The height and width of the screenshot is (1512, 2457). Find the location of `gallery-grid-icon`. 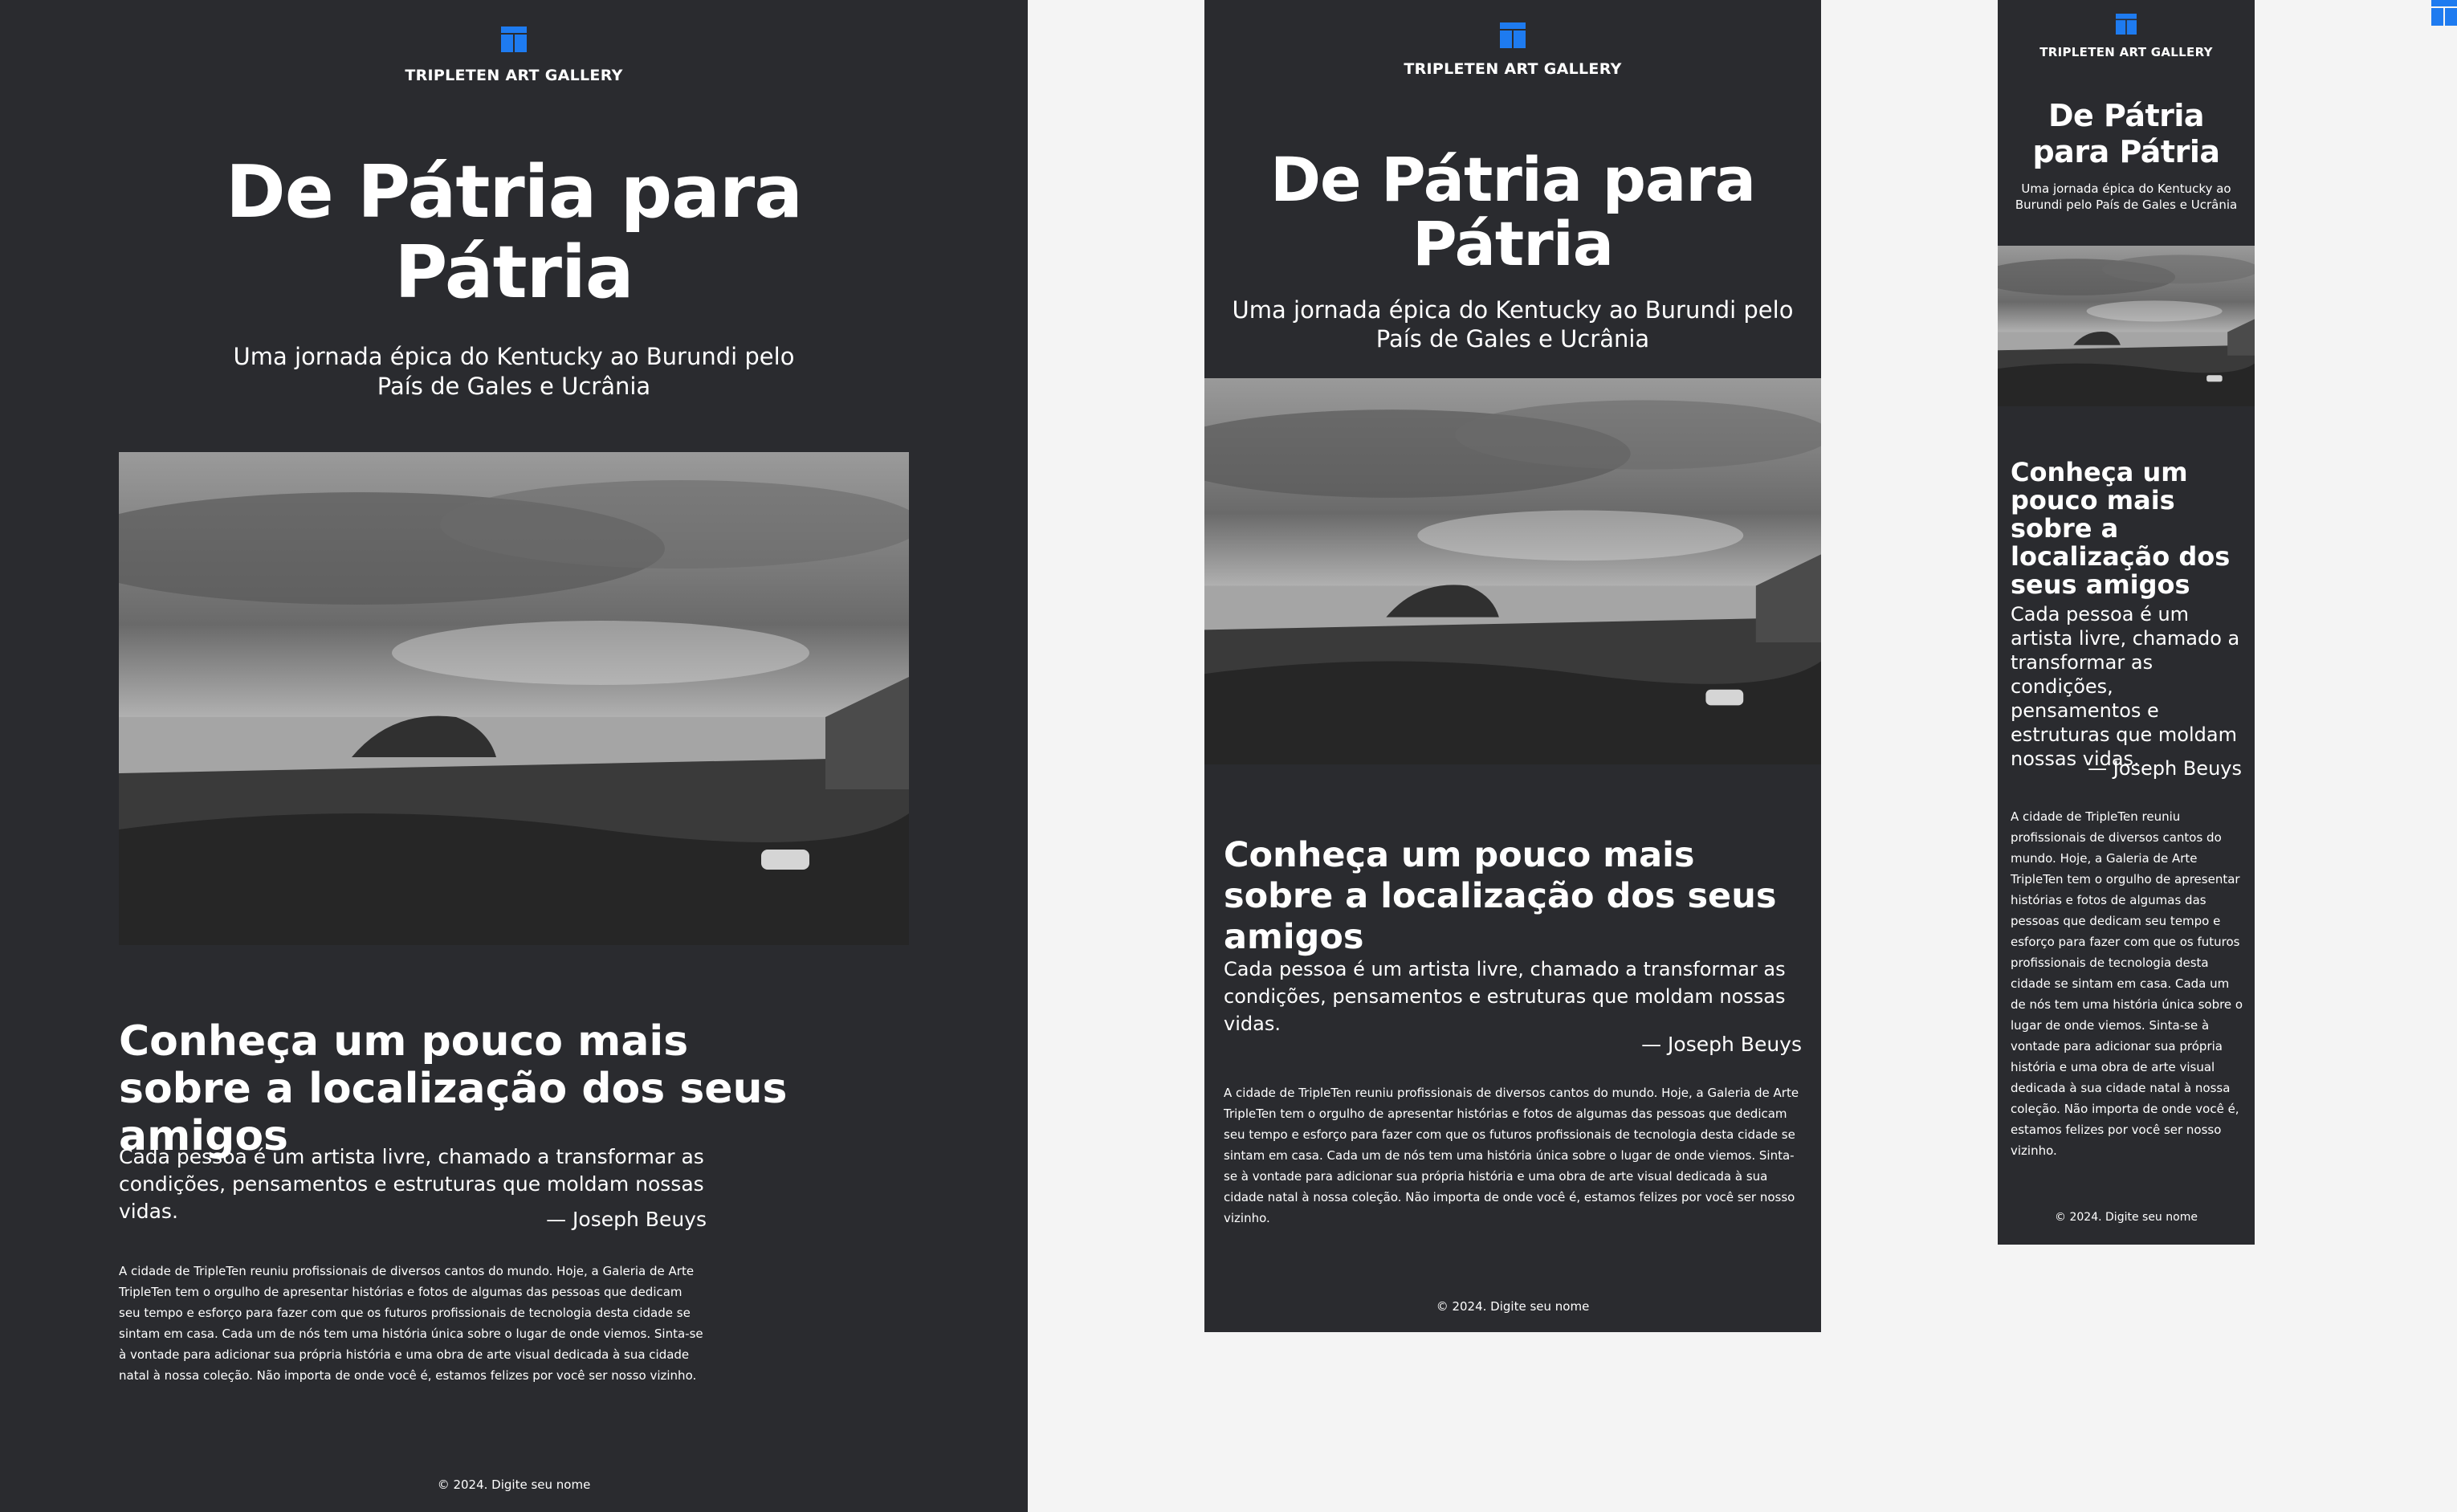

gallery-grid-icon is located at coordinates (2444, 13).